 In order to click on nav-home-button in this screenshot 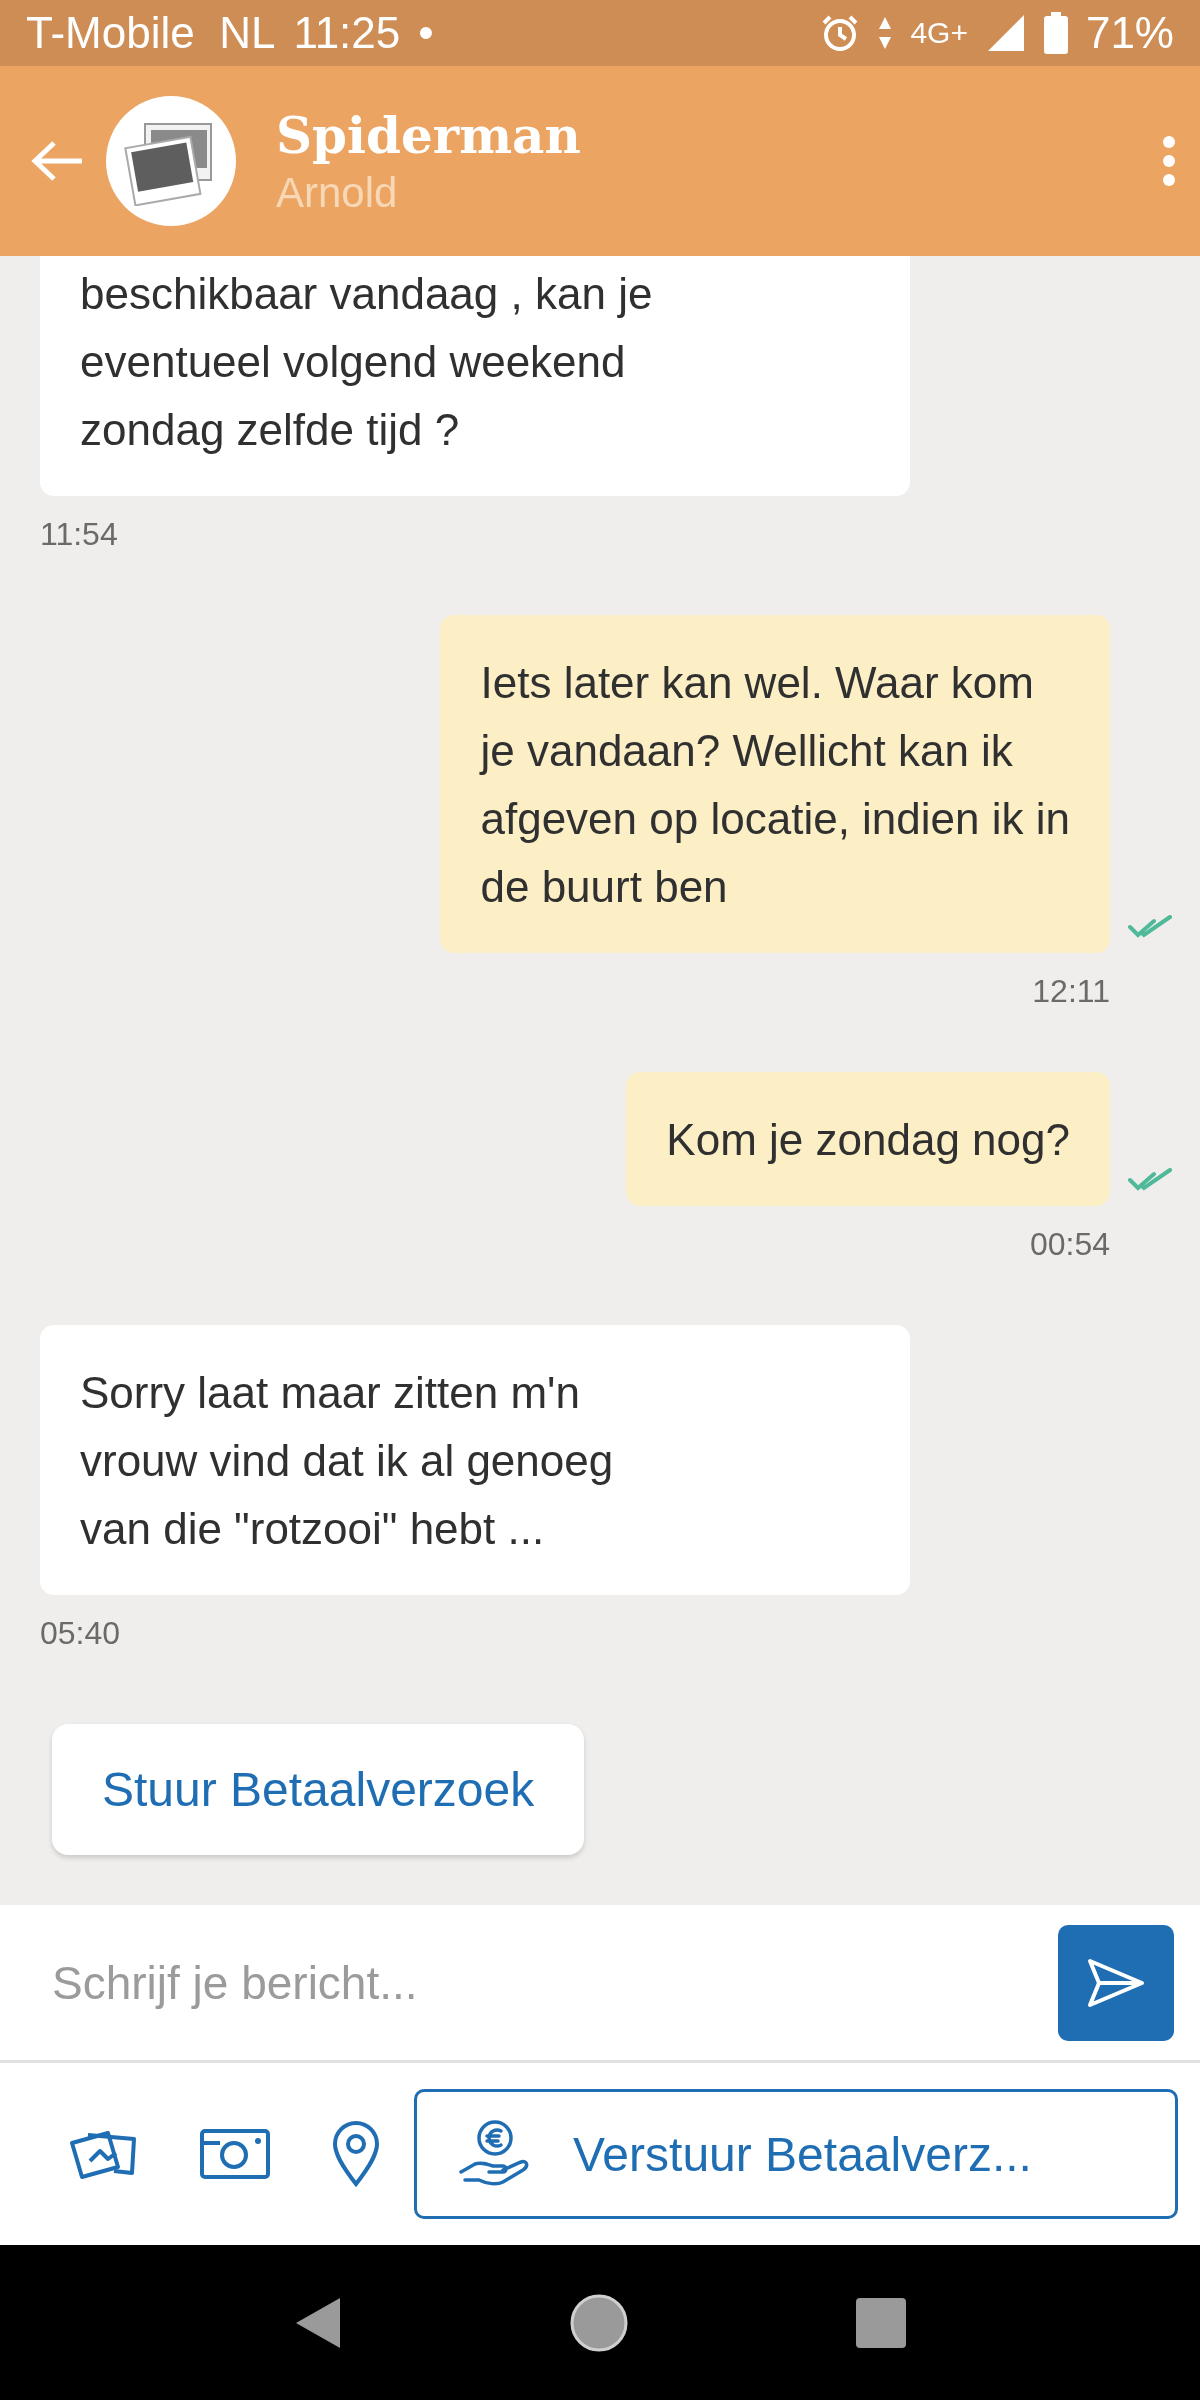, I will do `click(599, 2322)`.